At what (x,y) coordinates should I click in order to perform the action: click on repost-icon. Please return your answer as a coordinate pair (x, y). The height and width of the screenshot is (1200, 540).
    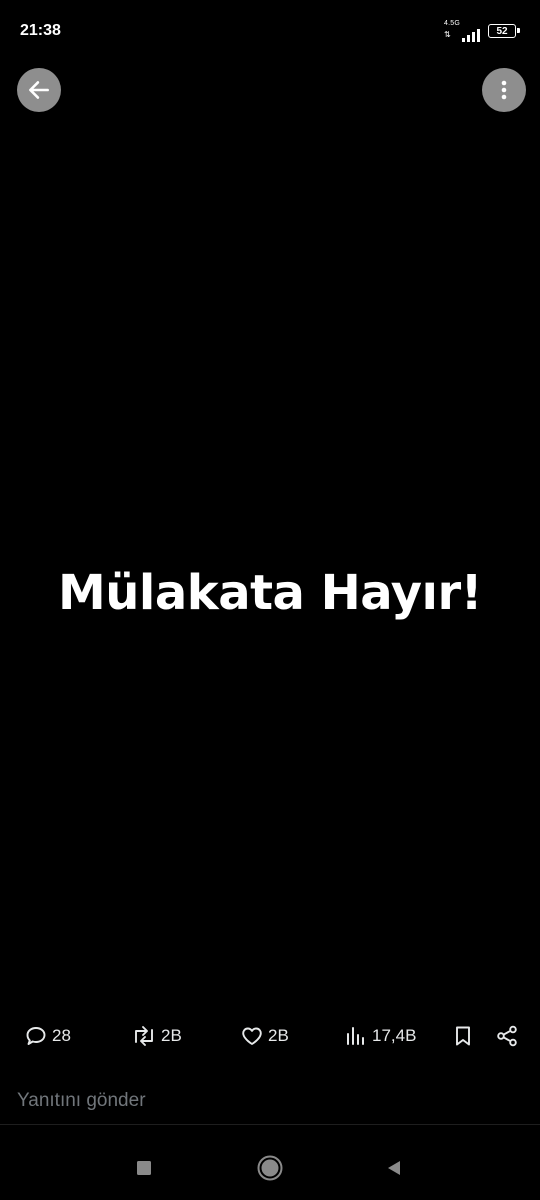
    Looking at the image, I should click on (144, 1036).